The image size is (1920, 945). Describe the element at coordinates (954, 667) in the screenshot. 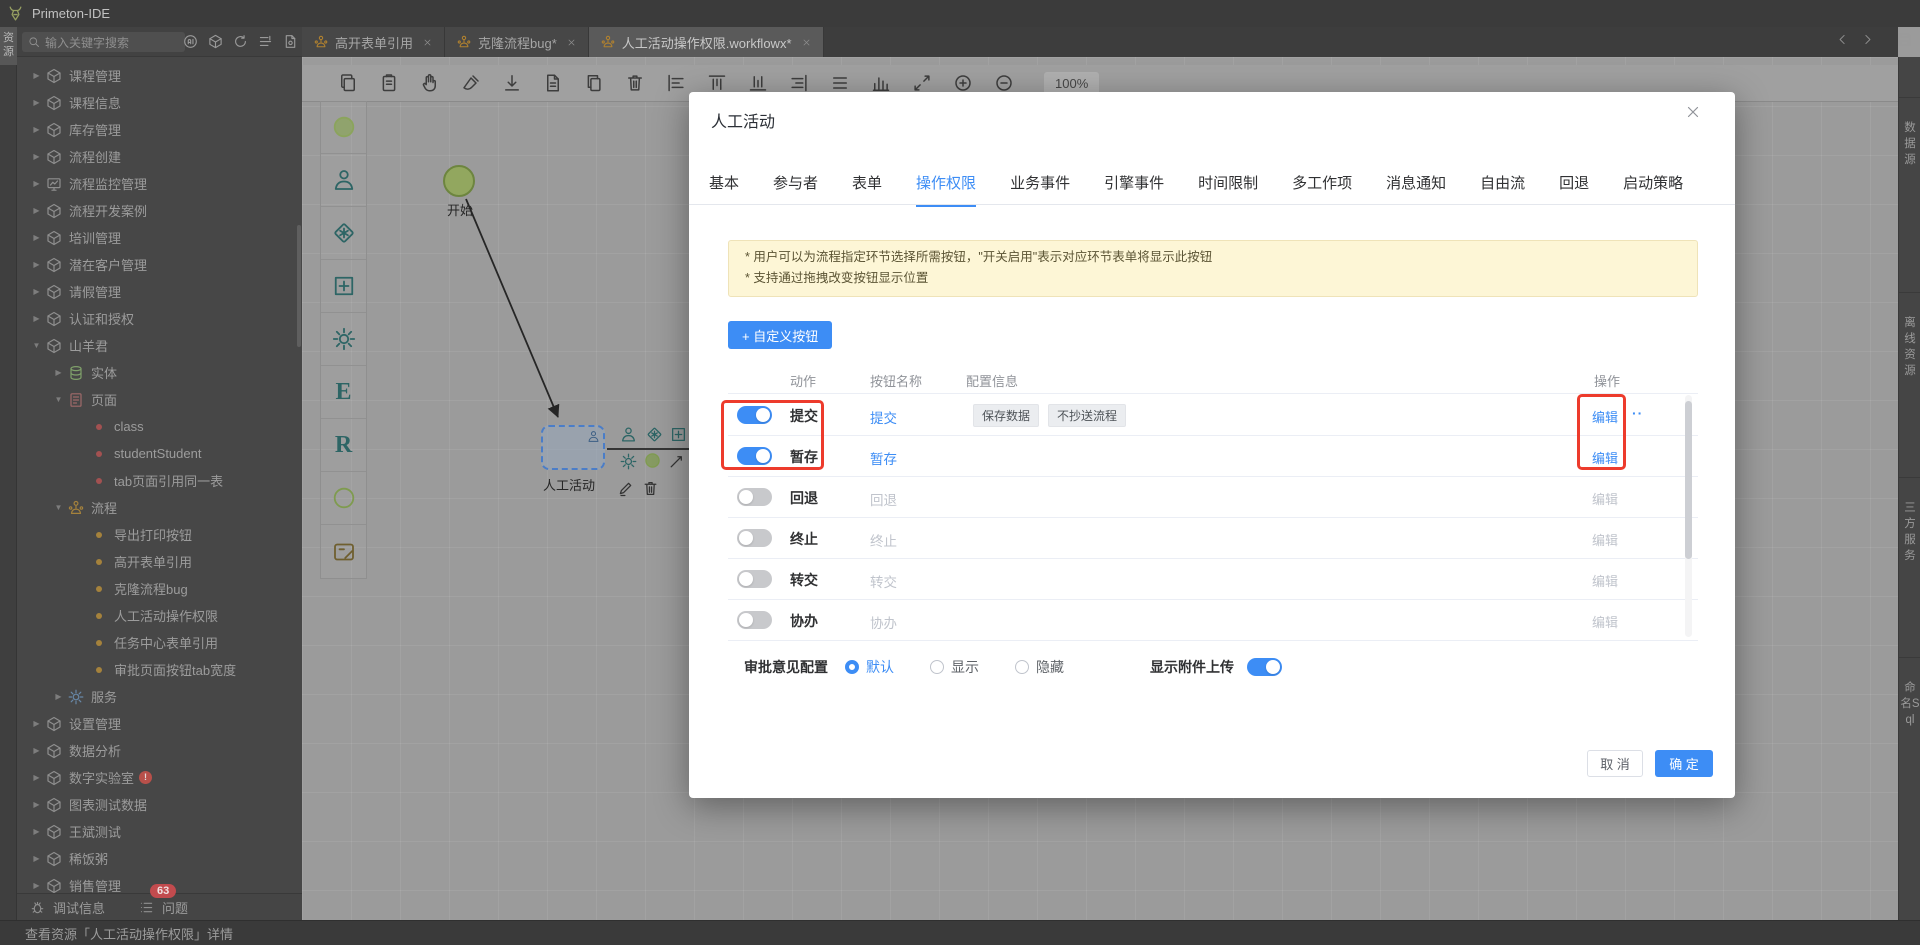

I see `radio-option: 显示` at that location.